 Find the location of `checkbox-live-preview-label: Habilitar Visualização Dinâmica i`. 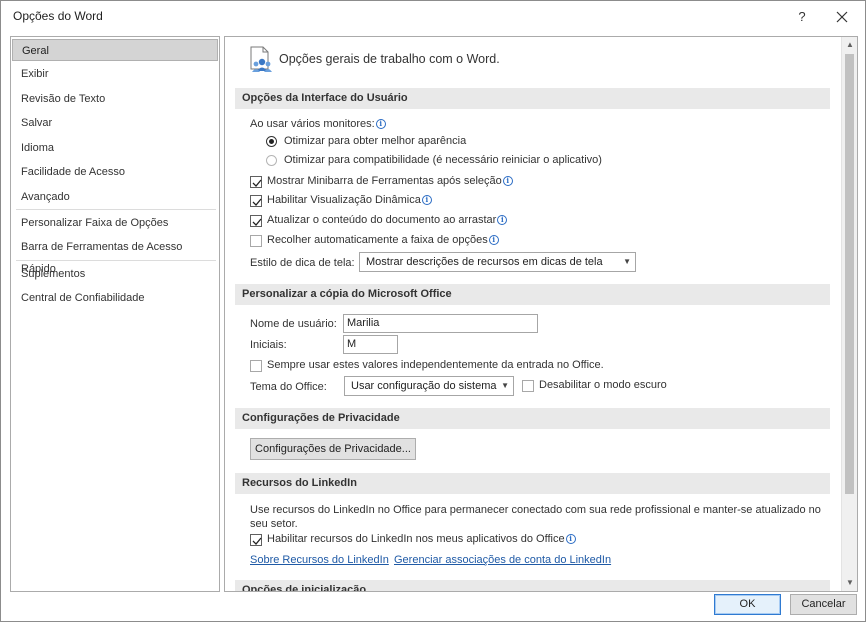

checkbox-live-preview-label: Habilitar Visualização Dinâmica i is located at coordinates (349, 200).